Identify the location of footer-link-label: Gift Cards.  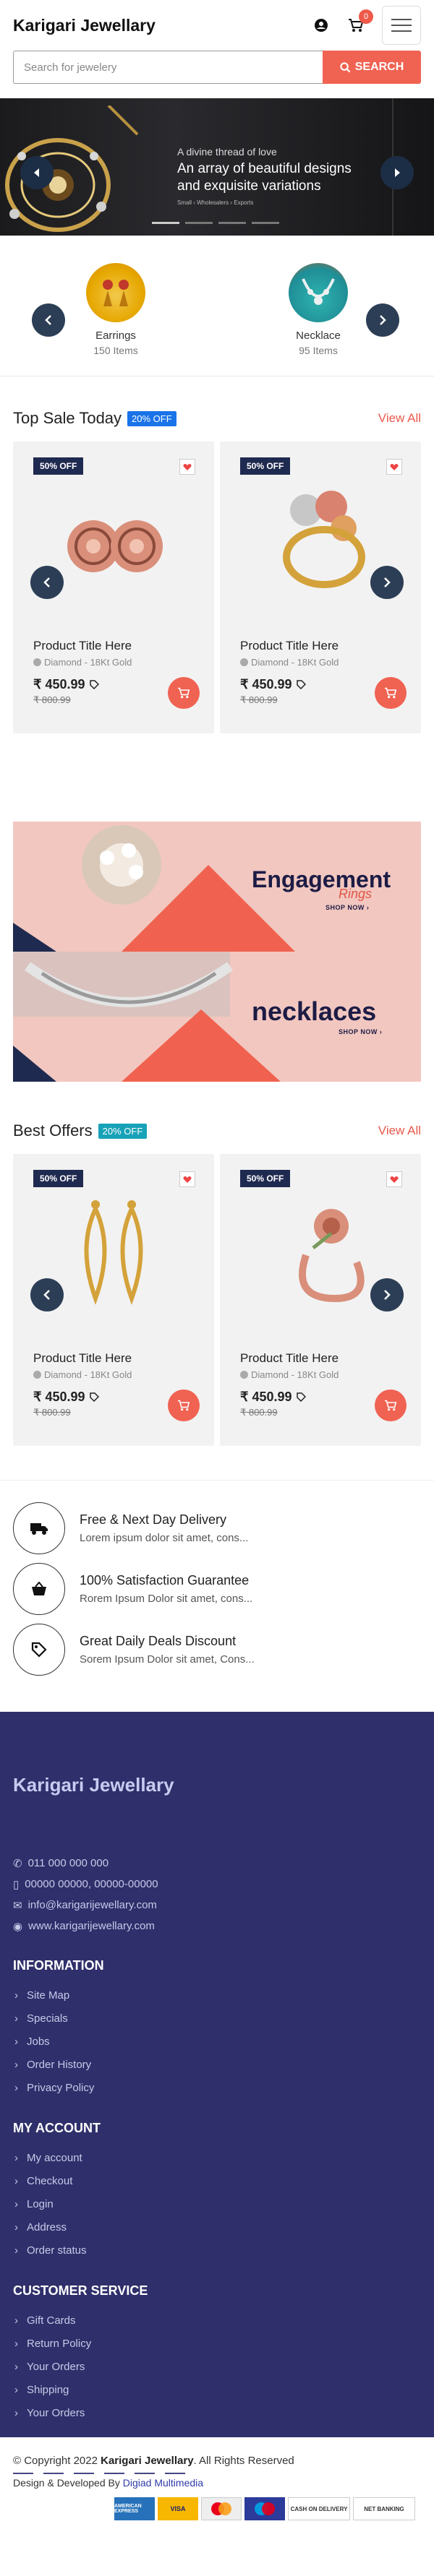
(51, 2320).